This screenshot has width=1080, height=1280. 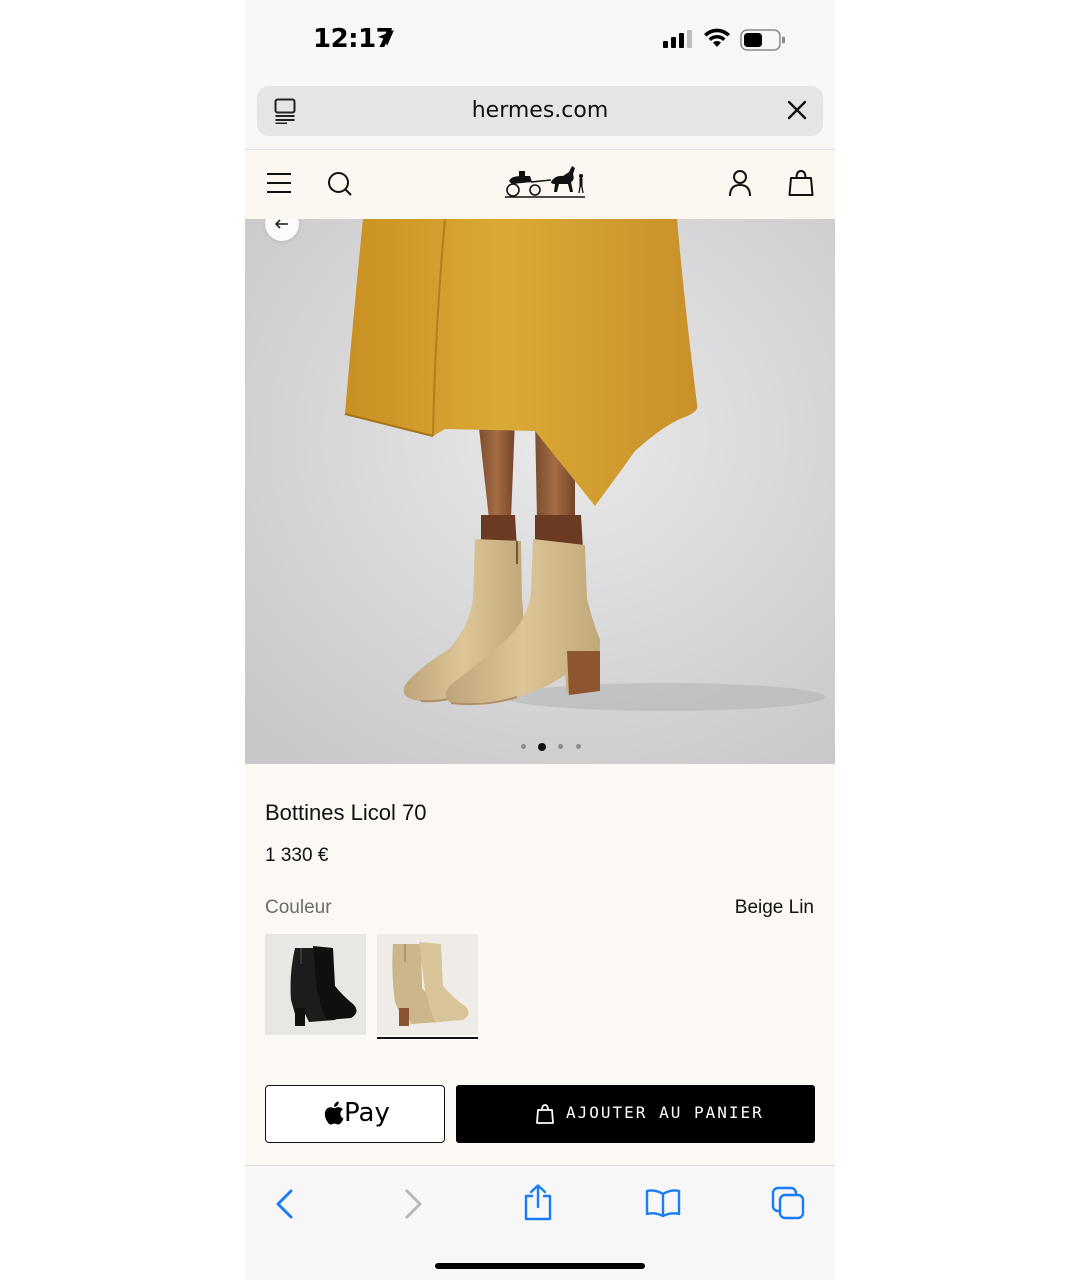 What do you see at coordinates (545, 181) in the screenshot?
I see `hermes-logo` at bounding box center [545, 181].